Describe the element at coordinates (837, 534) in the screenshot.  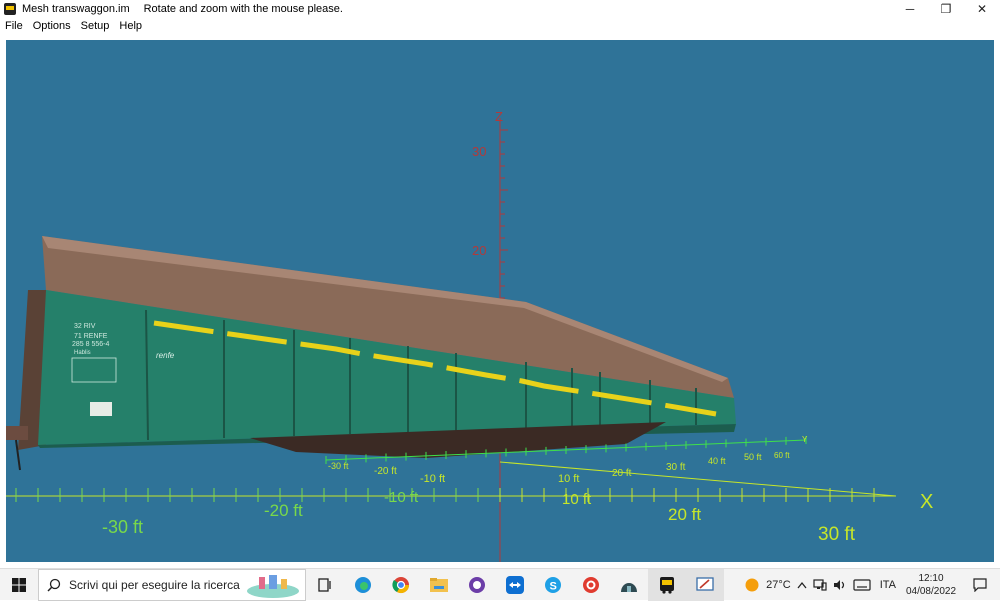
I see `x-tick-label-30: 30 ft` at that location.